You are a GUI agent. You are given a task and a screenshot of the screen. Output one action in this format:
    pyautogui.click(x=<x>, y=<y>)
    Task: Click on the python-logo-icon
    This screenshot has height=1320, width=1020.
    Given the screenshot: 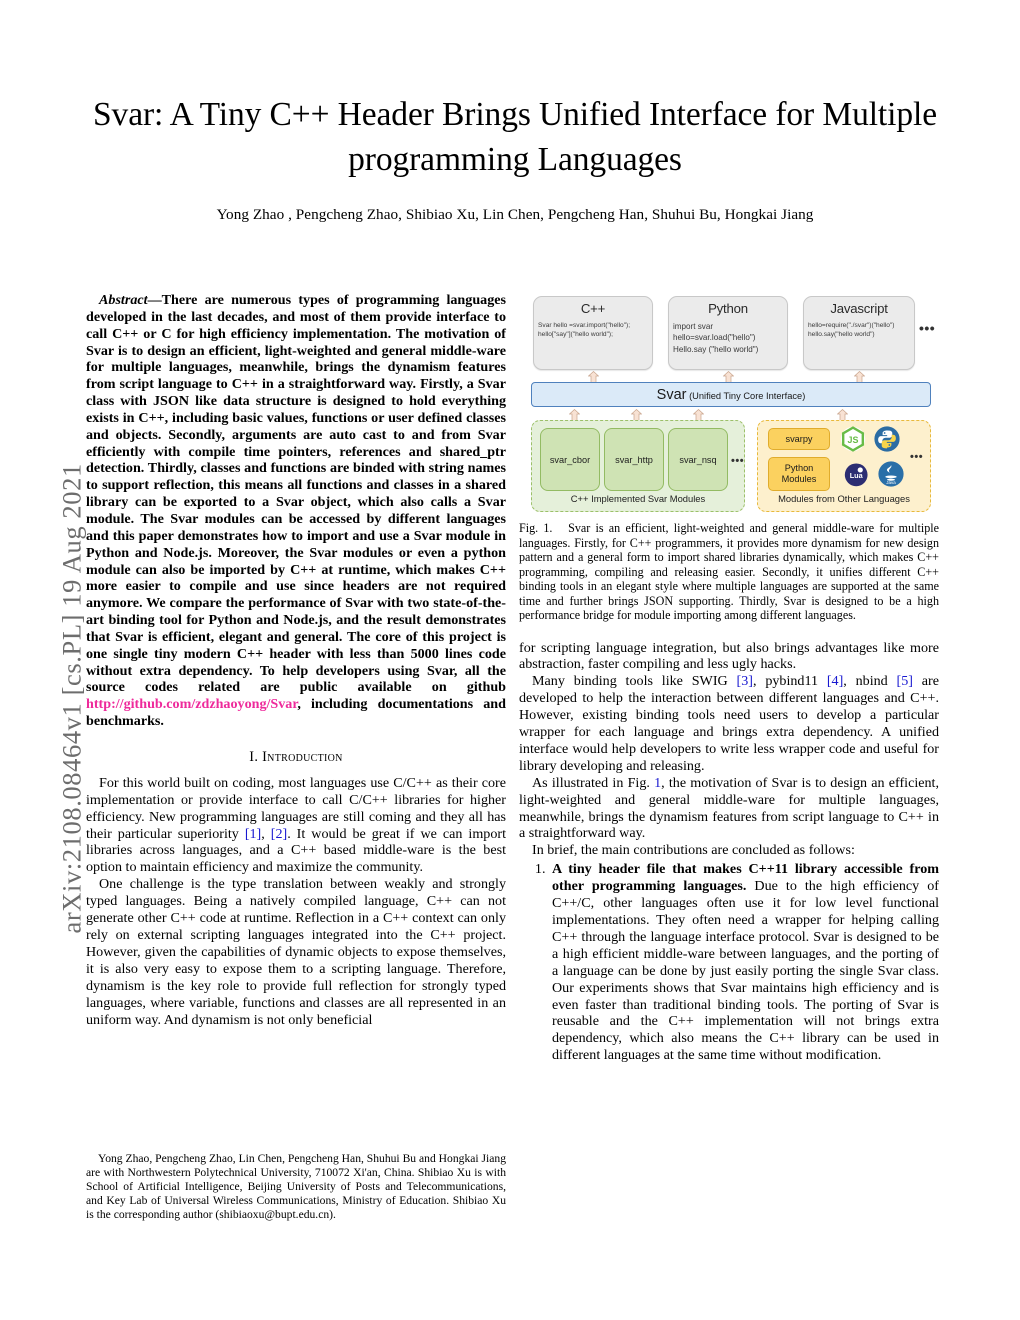 What is the action you would take?
    pyautogui.click(x=887, y=439)
    